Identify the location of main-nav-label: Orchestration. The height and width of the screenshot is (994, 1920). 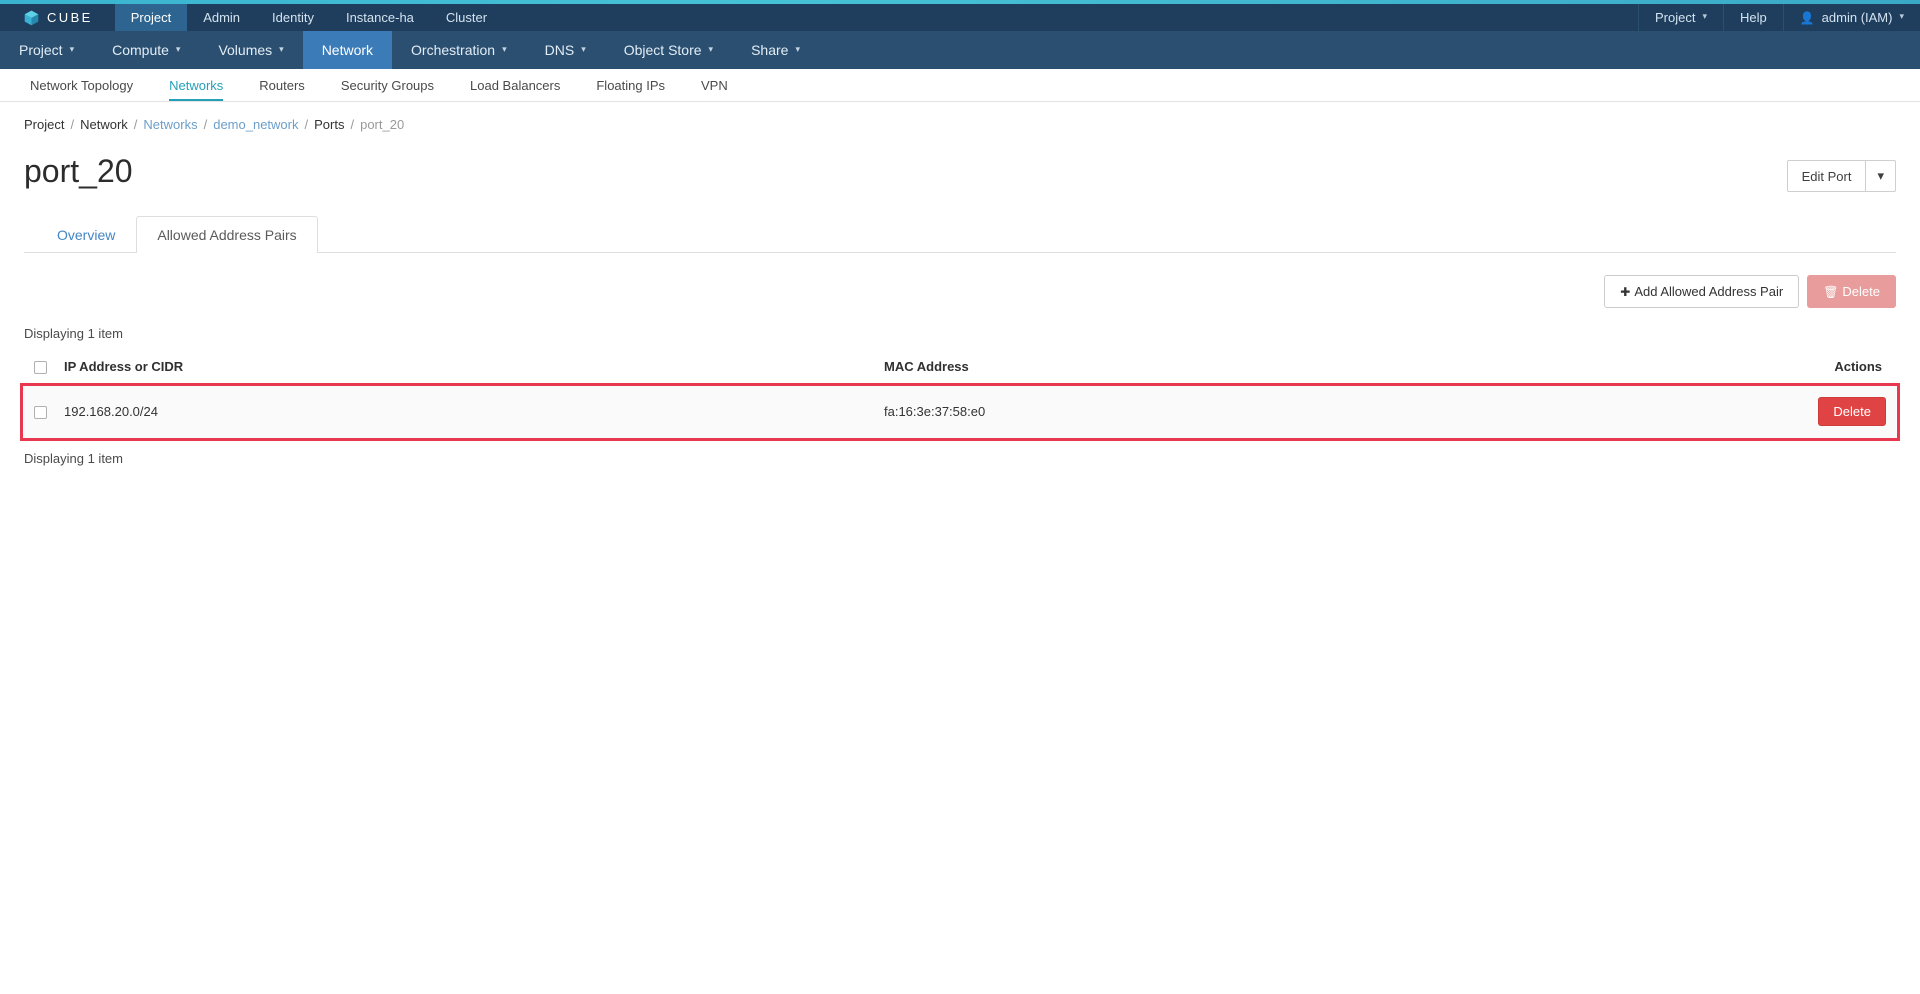
(453, 50).